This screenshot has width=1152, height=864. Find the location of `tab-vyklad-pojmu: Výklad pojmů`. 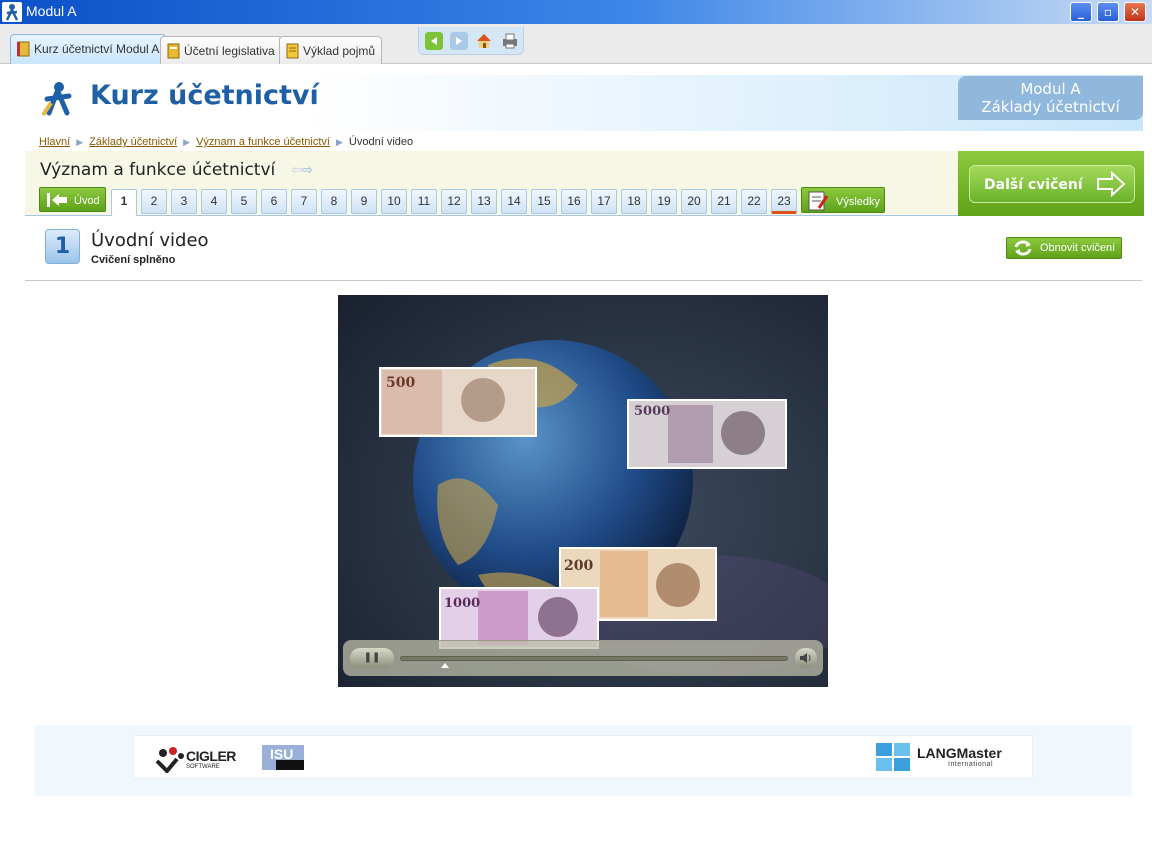

tab-vyklad-pojmu: Výklad pojmů is located at coordinates (331, 50).